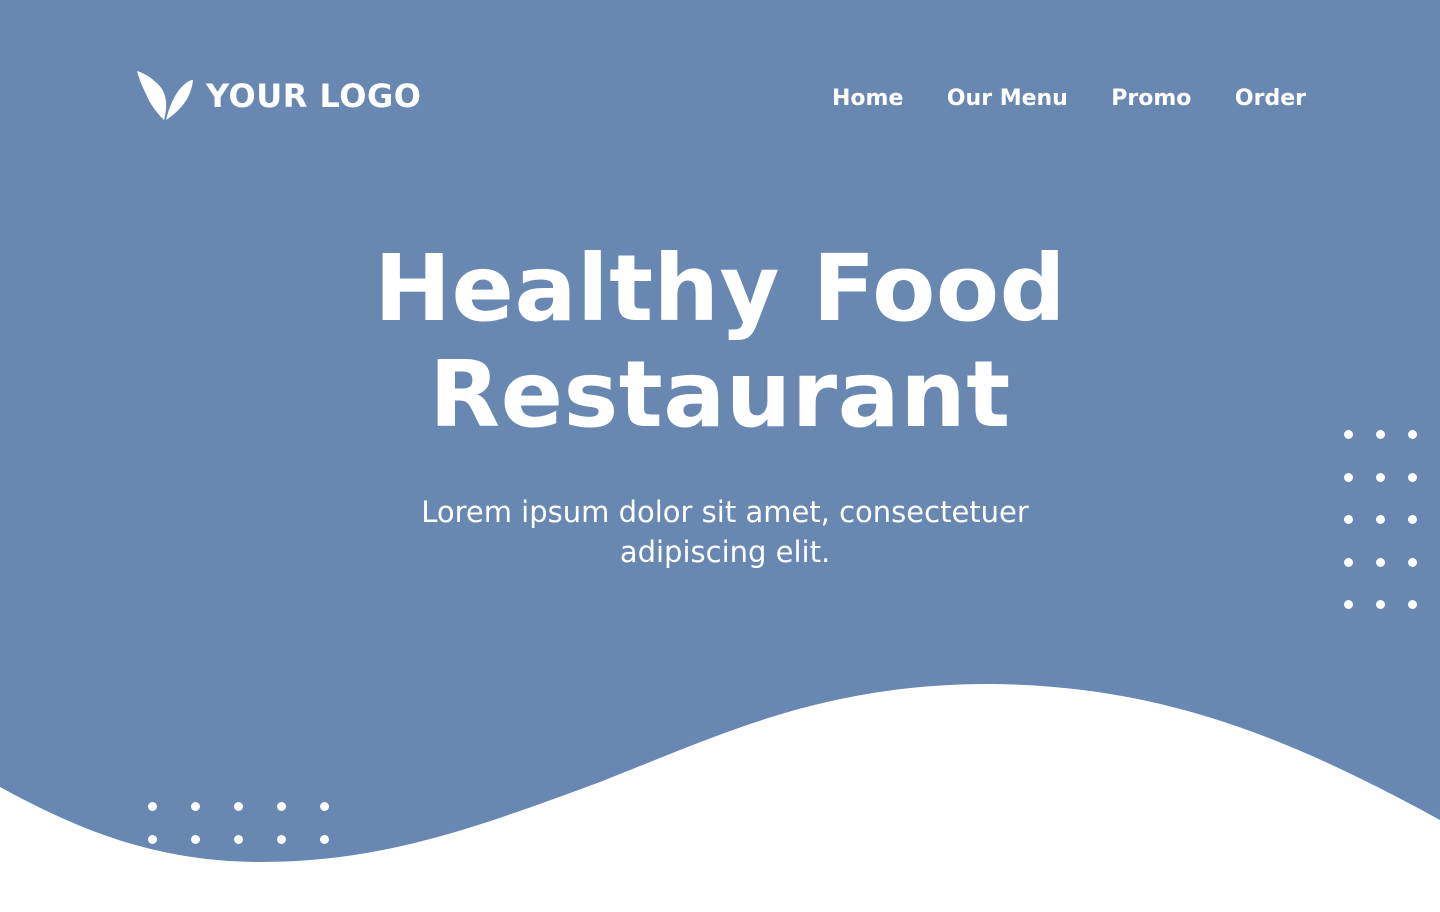 Image resolution: width=1440 pixels, height=912 pixels. I want to click on hero-title: Healthy Food Restaurant, so click(720, 342).